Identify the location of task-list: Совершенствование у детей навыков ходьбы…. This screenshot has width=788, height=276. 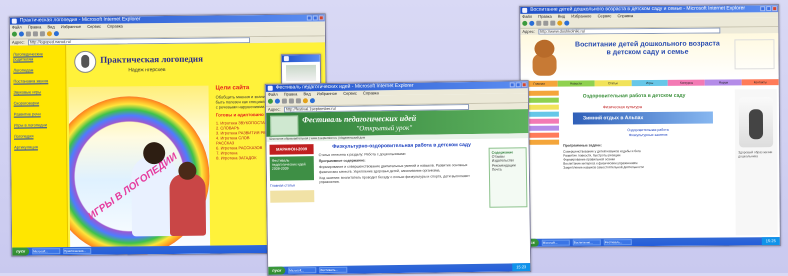
(648, 159).